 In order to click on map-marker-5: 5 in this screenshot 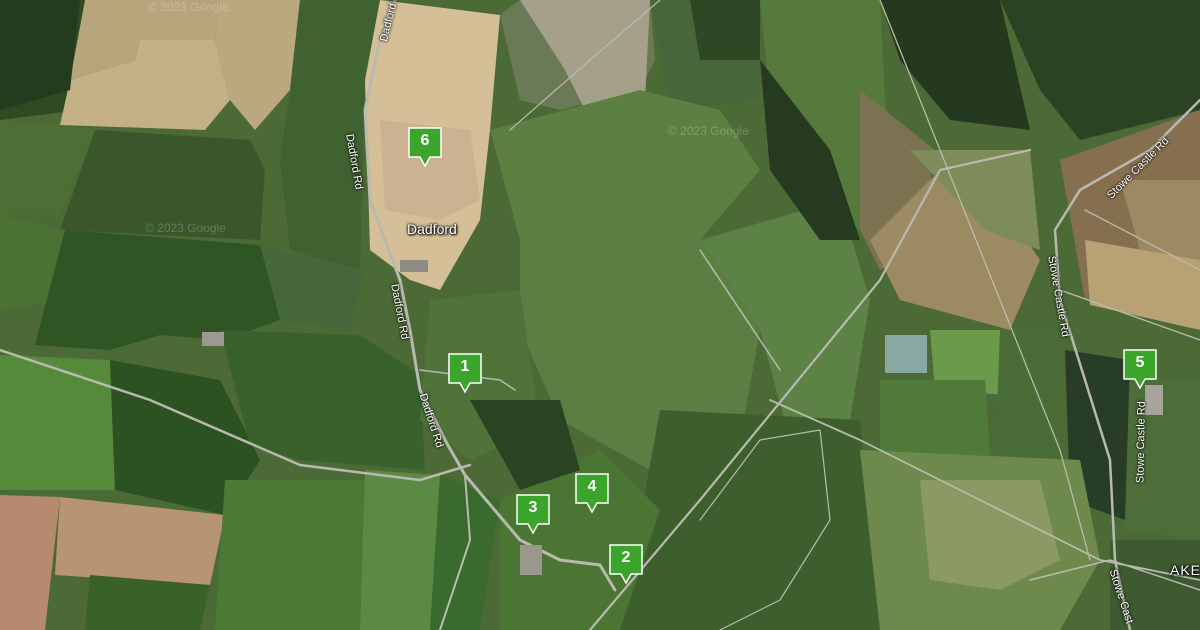, I will do `click(1140, 369)`.